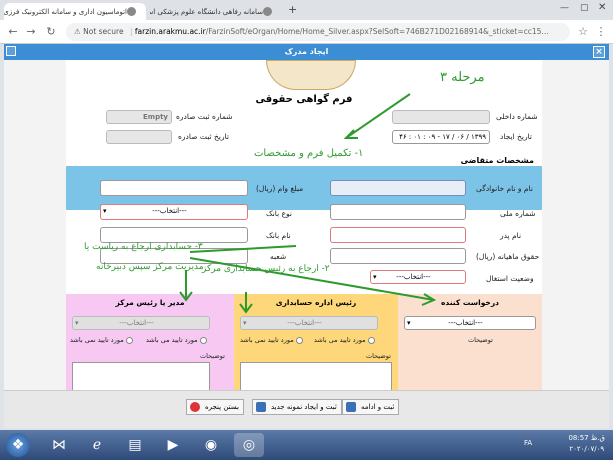 This screenshot has width=613, height=460. I want to click on annotation-step: مرحله ۳, so click(462, 77).